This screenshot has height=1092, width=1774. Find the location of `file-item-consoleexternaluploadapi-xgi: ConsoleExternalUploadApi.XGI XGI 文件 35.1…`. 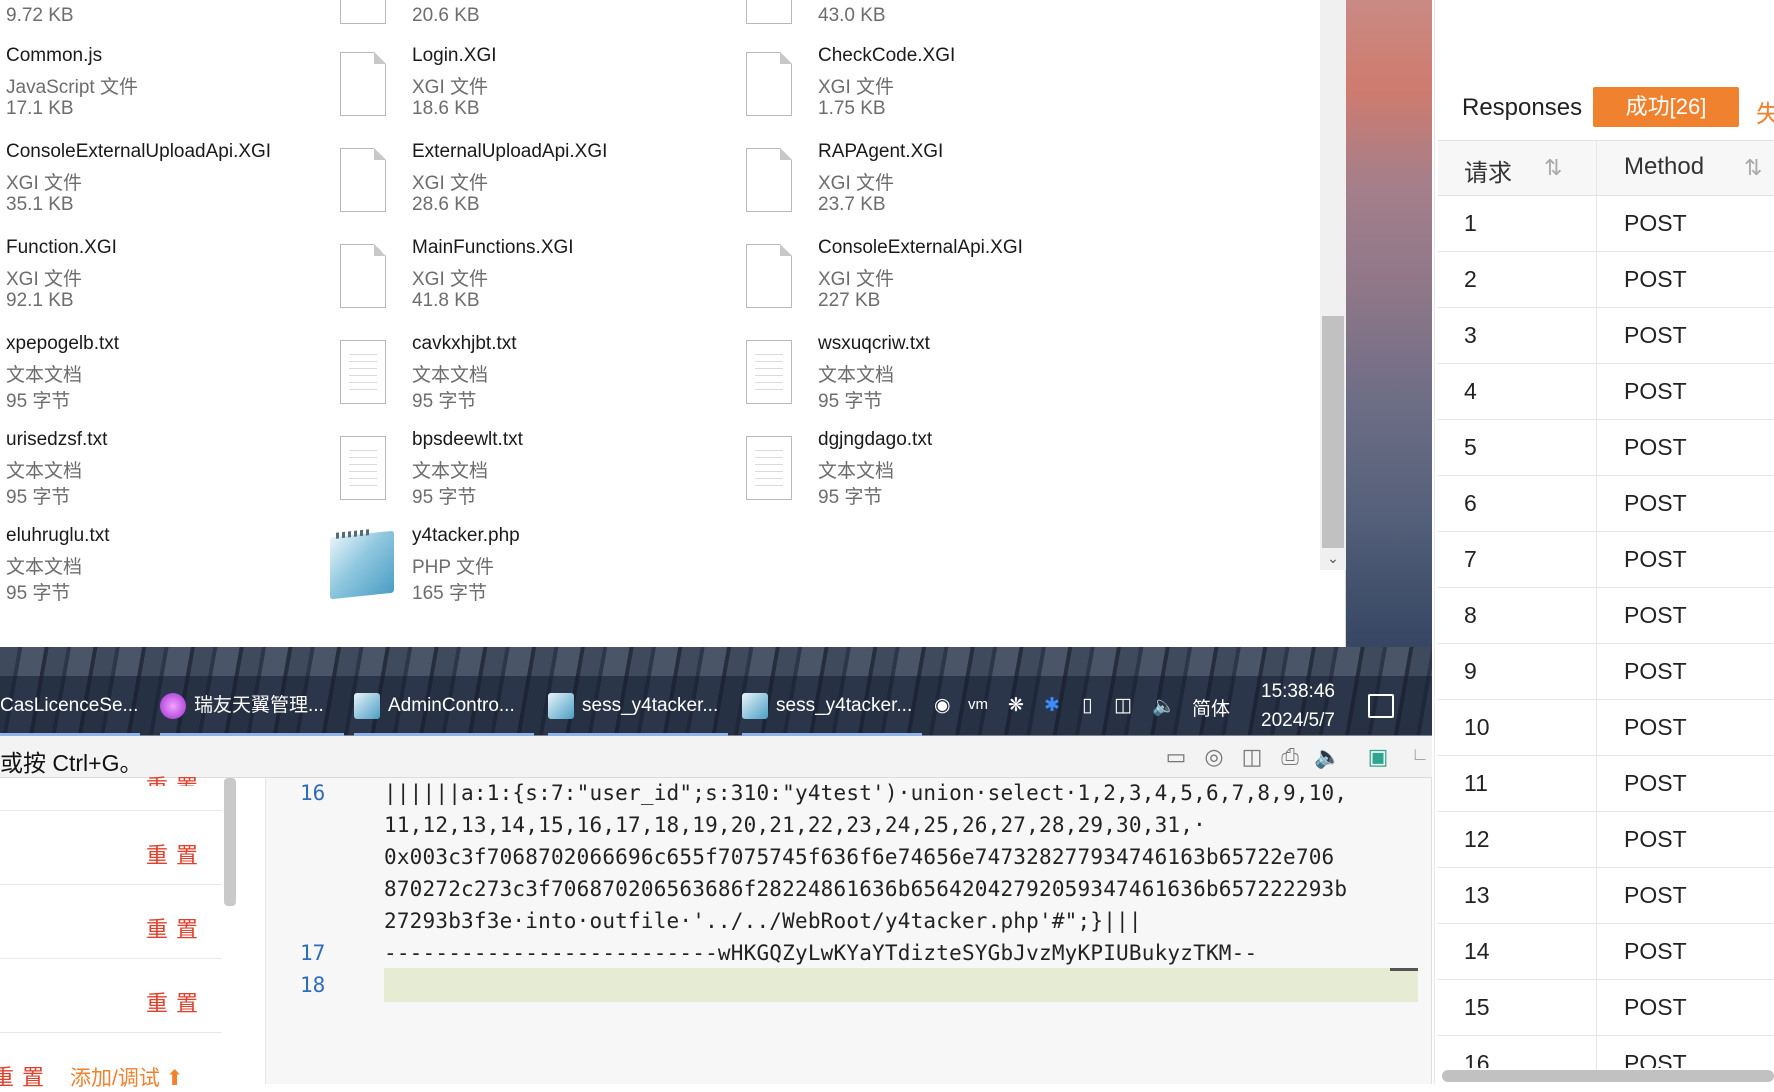

file-item-consoleexternaluploadapi-xgi: ConsoleExternalUploadApi.XGI XGI 文件 35.1… is located at coordinates (196, 186).